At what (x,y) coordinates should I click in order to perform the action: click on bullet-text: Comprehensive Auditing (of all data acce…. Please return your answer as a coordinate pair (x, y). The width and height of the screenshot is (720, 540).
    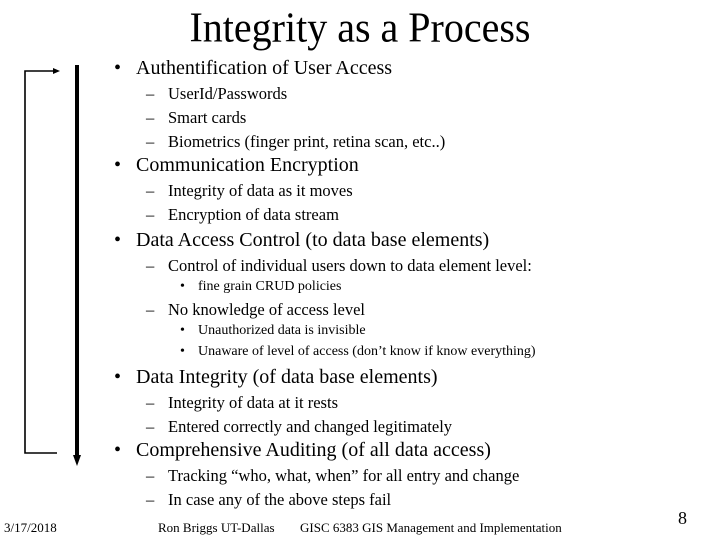
    Looking at the image, I should click on (313, 450).